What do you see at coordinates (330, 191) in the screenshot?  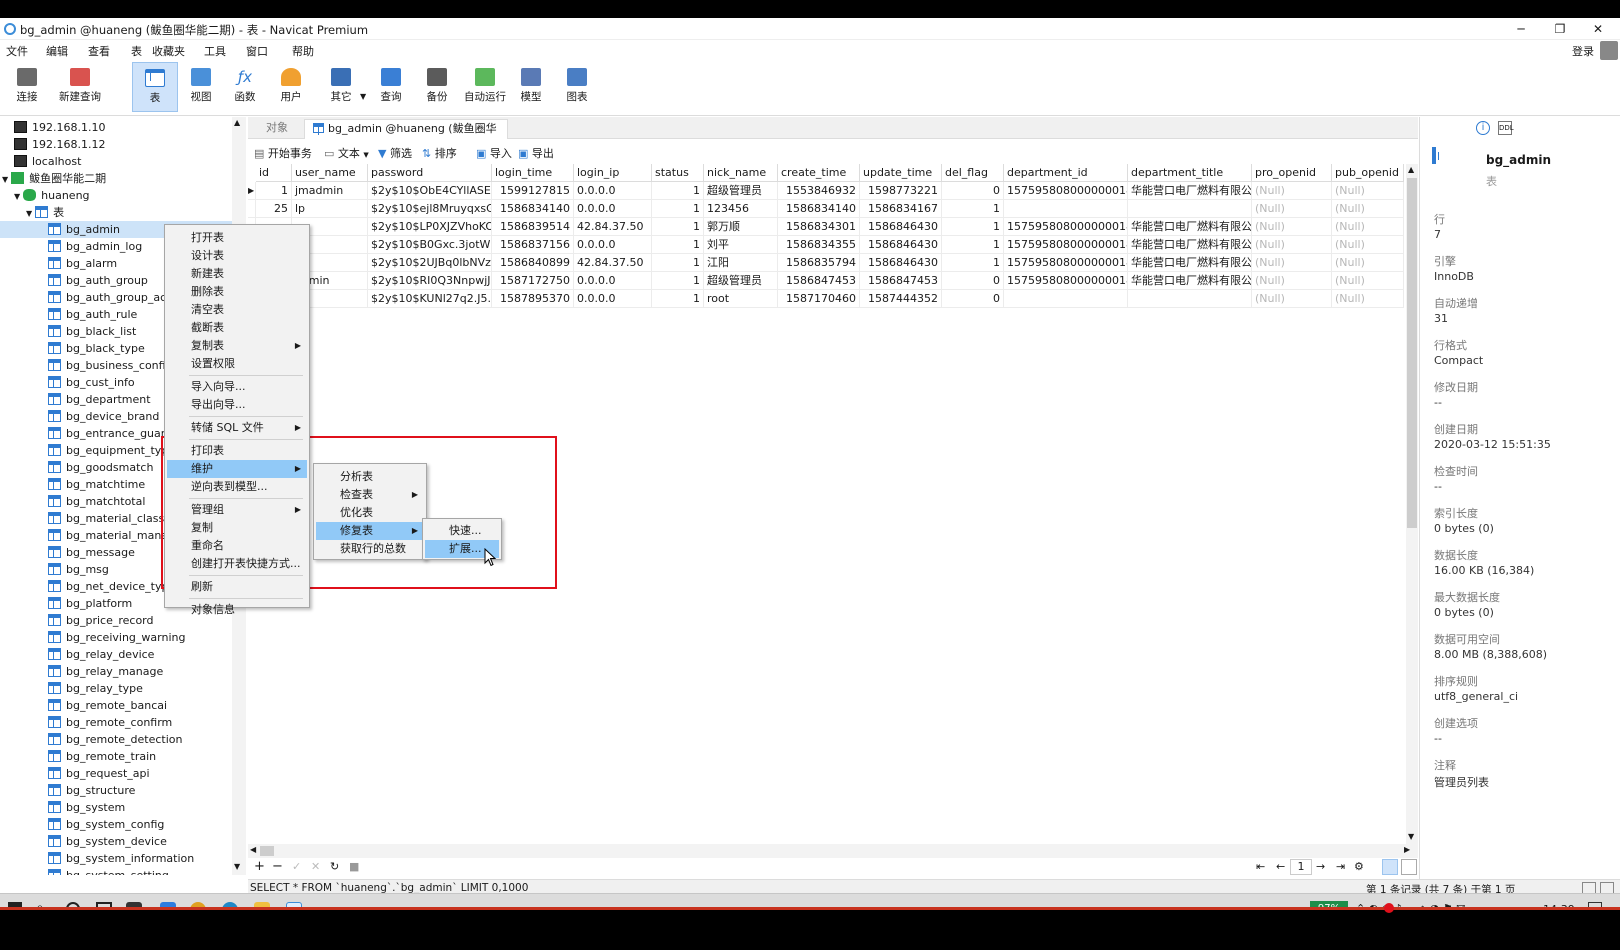 I see `table-cell: jmadmin` at bounding box center [330, 191].